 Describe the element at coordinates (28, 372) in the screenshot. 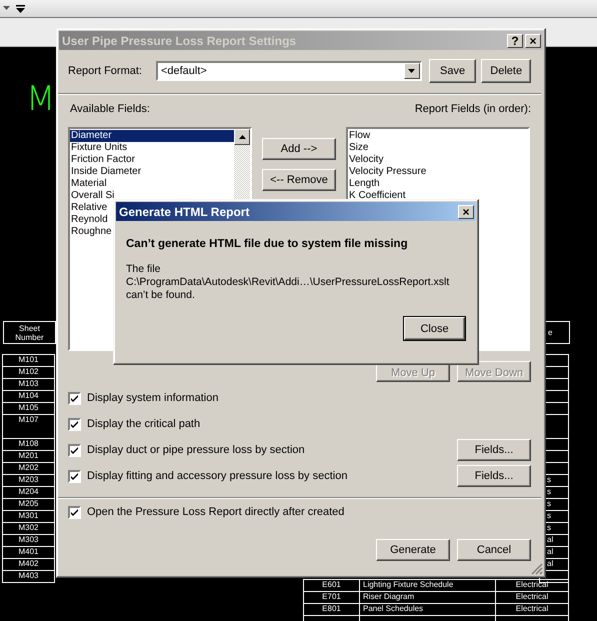

I see `table-cell: M102` at that location.